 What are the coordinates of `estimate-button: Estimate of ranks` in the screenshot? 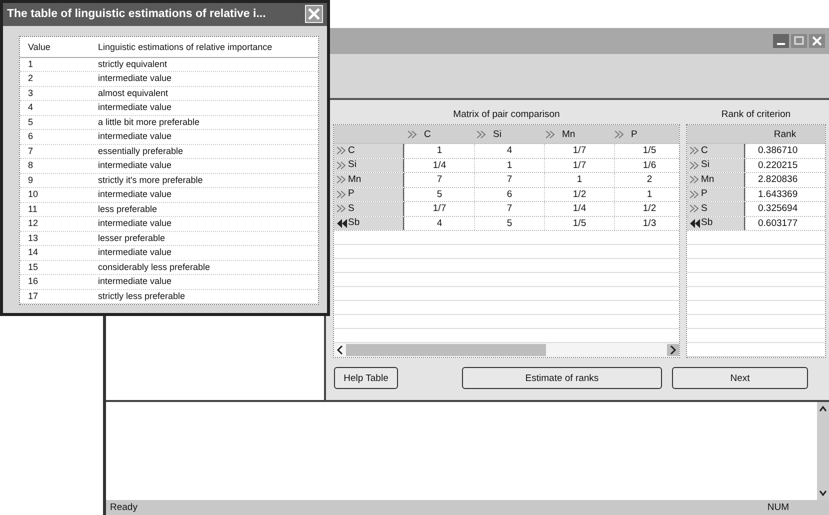 It's located at (562, 378).